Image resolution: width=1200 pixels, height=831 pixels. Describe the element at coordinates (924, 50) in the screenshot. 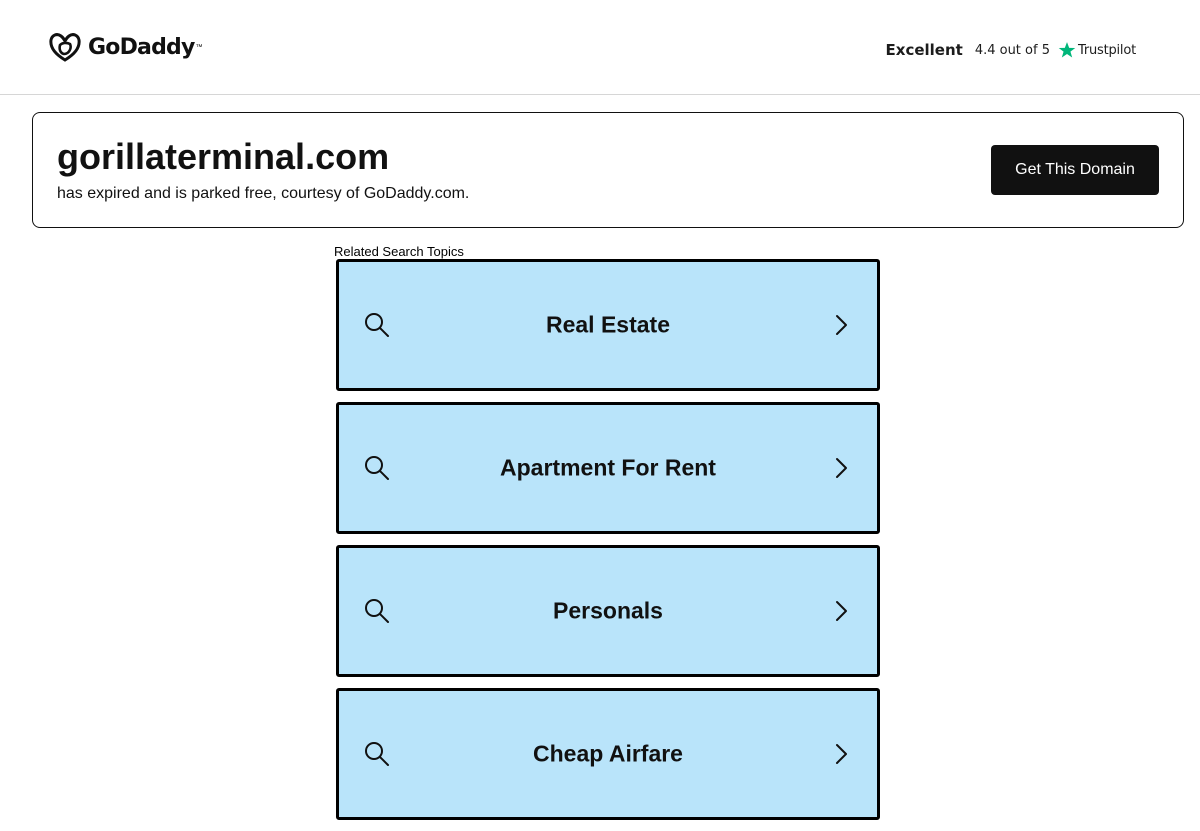

I see `rating-word: Excellent` at that location.